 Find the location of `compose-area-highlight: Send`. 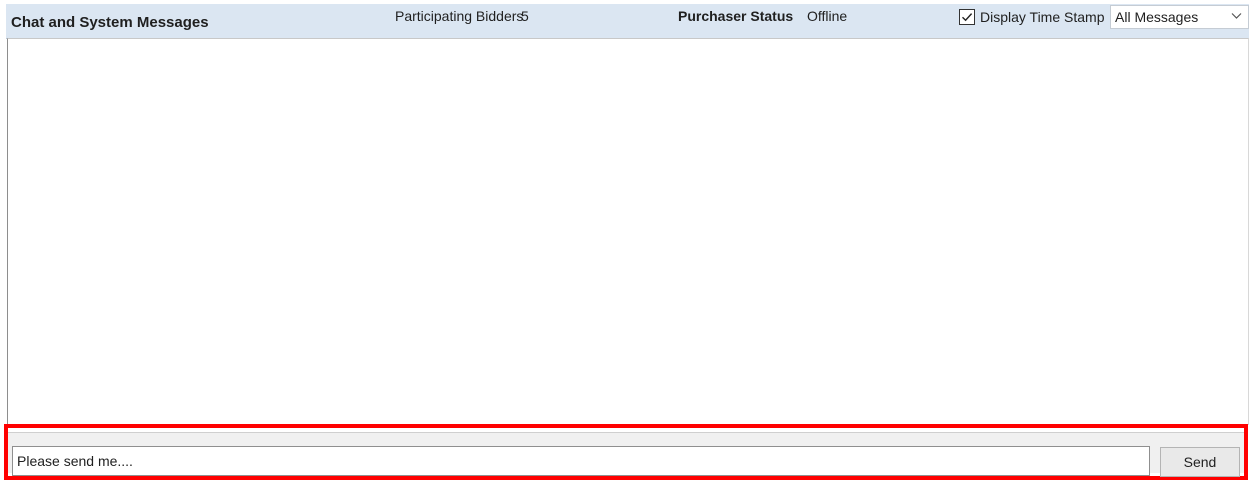

compose-area-highlight: Send is located at coordinates (626, 452).